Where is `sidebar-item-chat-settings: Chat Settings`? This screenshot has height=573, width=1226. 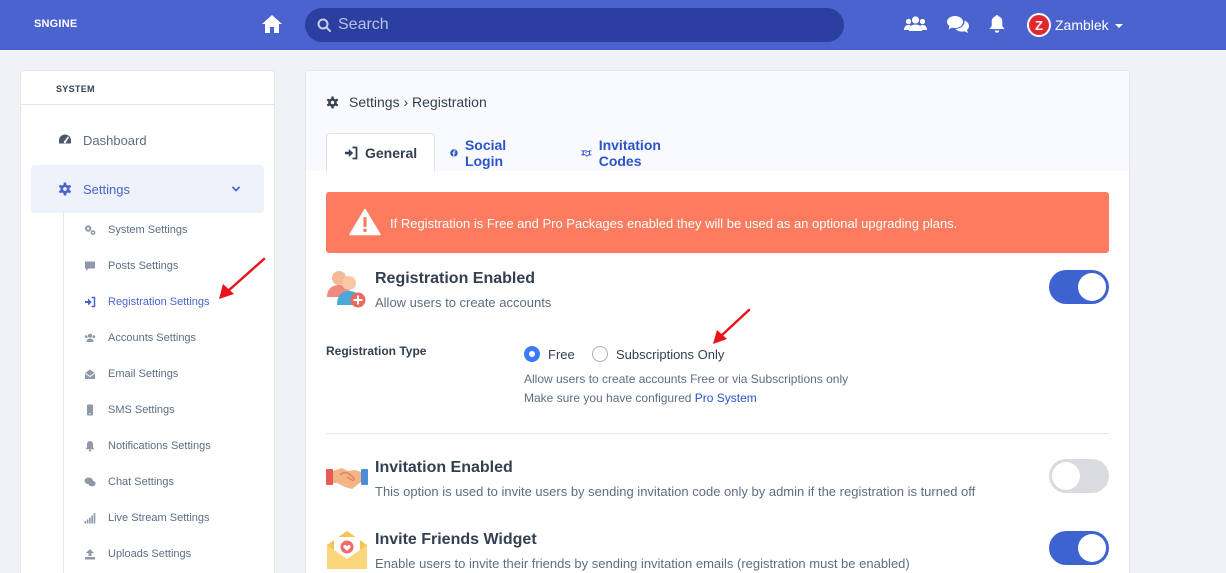 sidebar-item-chat-settings: Chat Settings is located at coordinates (129, 482).